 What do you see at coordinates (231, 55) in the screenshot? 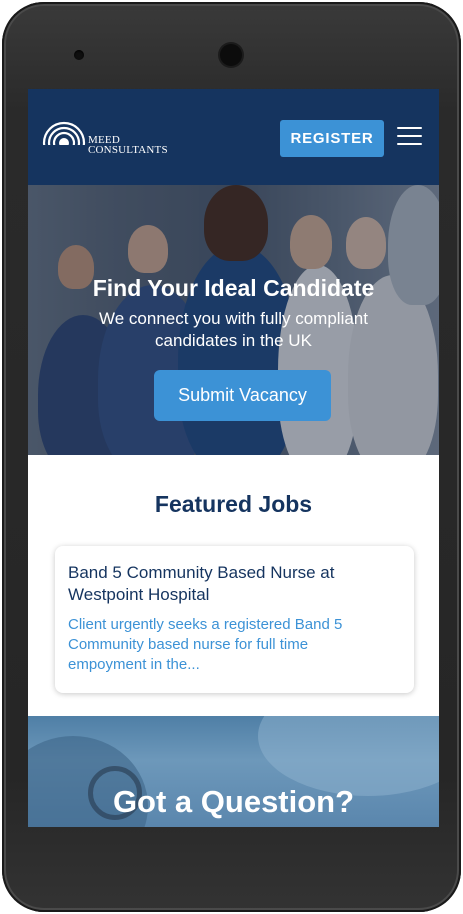
I see `front-camera` at bounding box center [231, 55].